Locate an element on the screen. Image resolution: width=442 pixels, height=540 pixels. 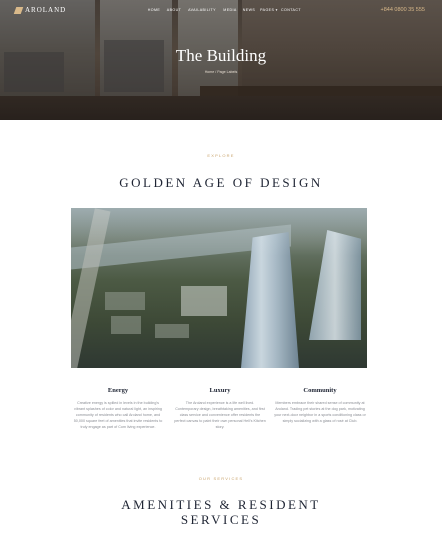
brand-name: AROLAND is located at coordinates (46, 10).